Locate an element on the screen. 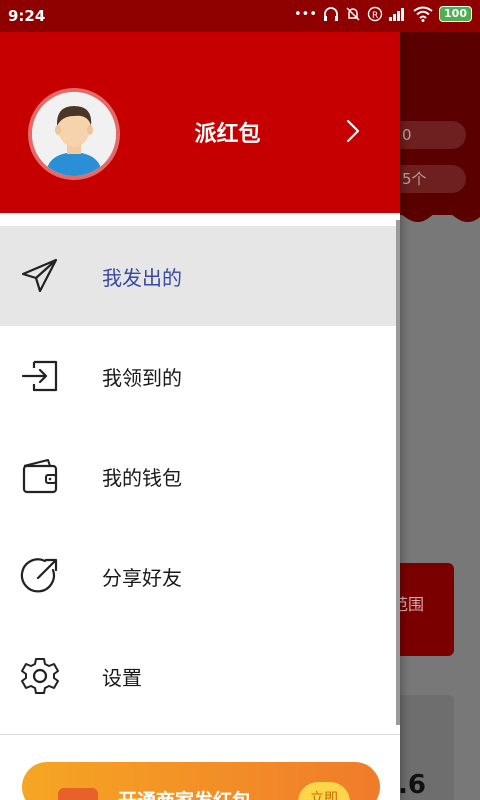  status-bar: 9:24 ••• R 100 is located at coordinates (240, 16).